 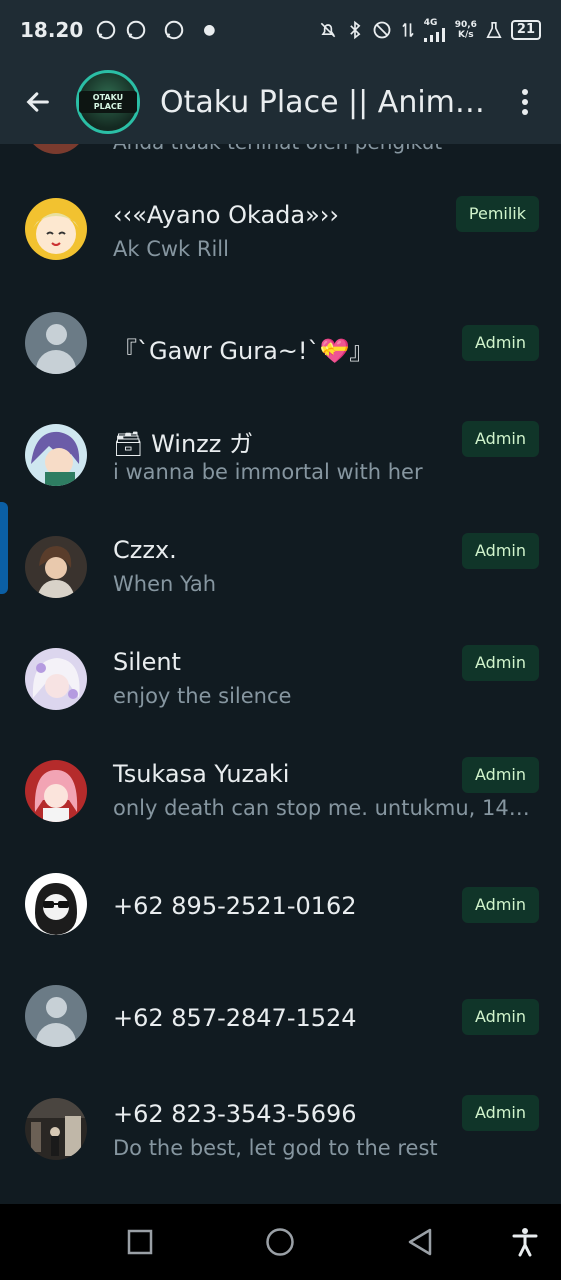 I want to click on battery-icon: 21, so click(x=525, y=30).